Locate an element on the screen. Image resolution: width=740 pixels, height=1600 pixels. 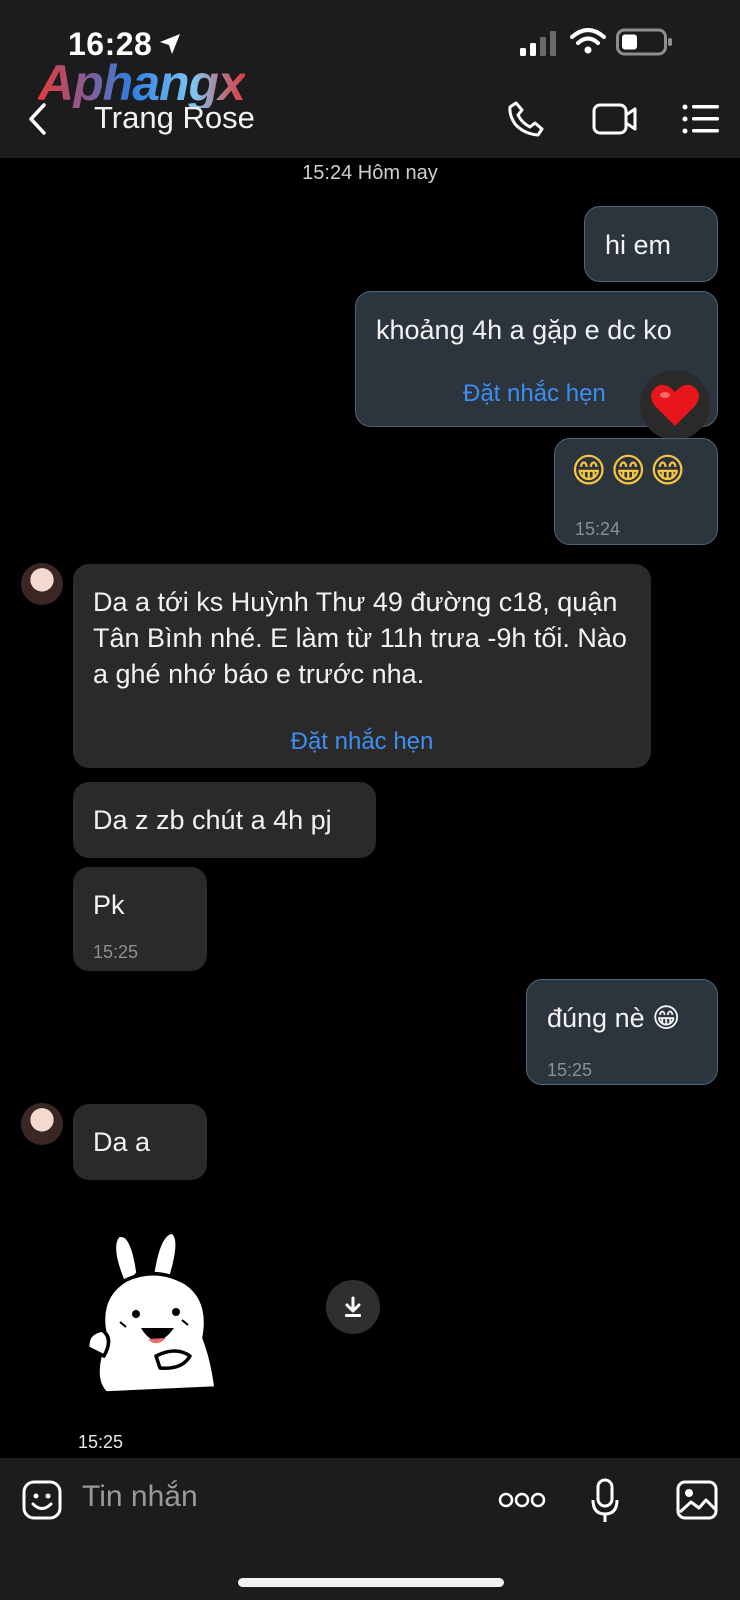
contact-name: Trang Rose is located at coordinates (174, 118).